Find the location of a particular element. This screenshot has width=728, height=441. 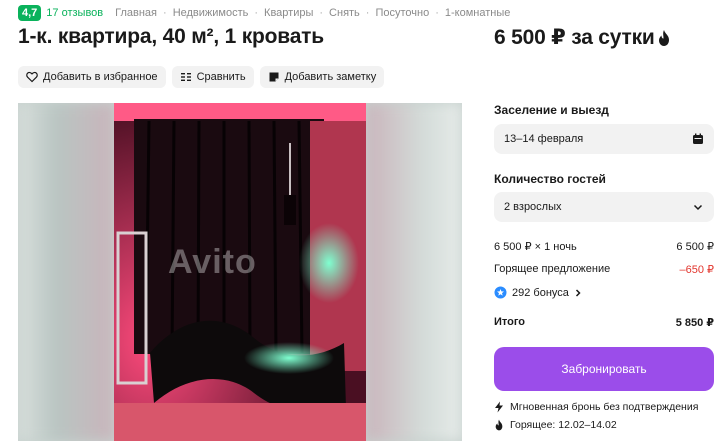

heart-icon is located at coordinates (32, 77).